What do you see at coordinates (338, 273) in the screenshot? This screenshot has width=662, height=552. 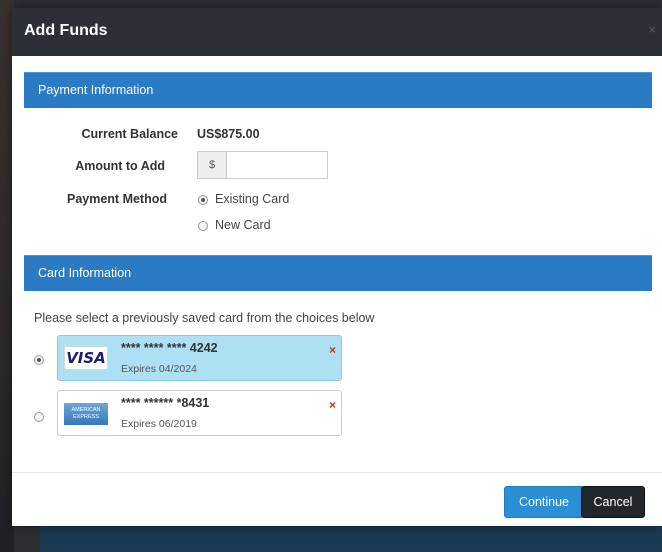 I see `card-information-header: Card Information` at bounding box center [338, 273].